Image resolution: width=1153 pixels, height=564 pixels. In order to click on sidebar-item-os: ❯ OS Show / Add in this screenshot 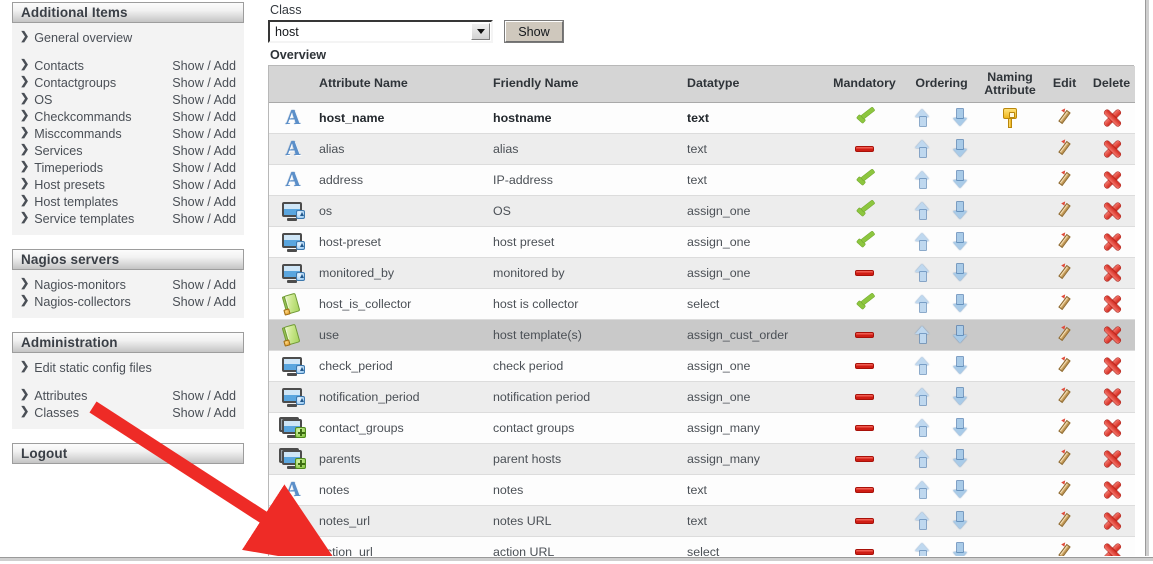, I will do `click(128, 99)`.